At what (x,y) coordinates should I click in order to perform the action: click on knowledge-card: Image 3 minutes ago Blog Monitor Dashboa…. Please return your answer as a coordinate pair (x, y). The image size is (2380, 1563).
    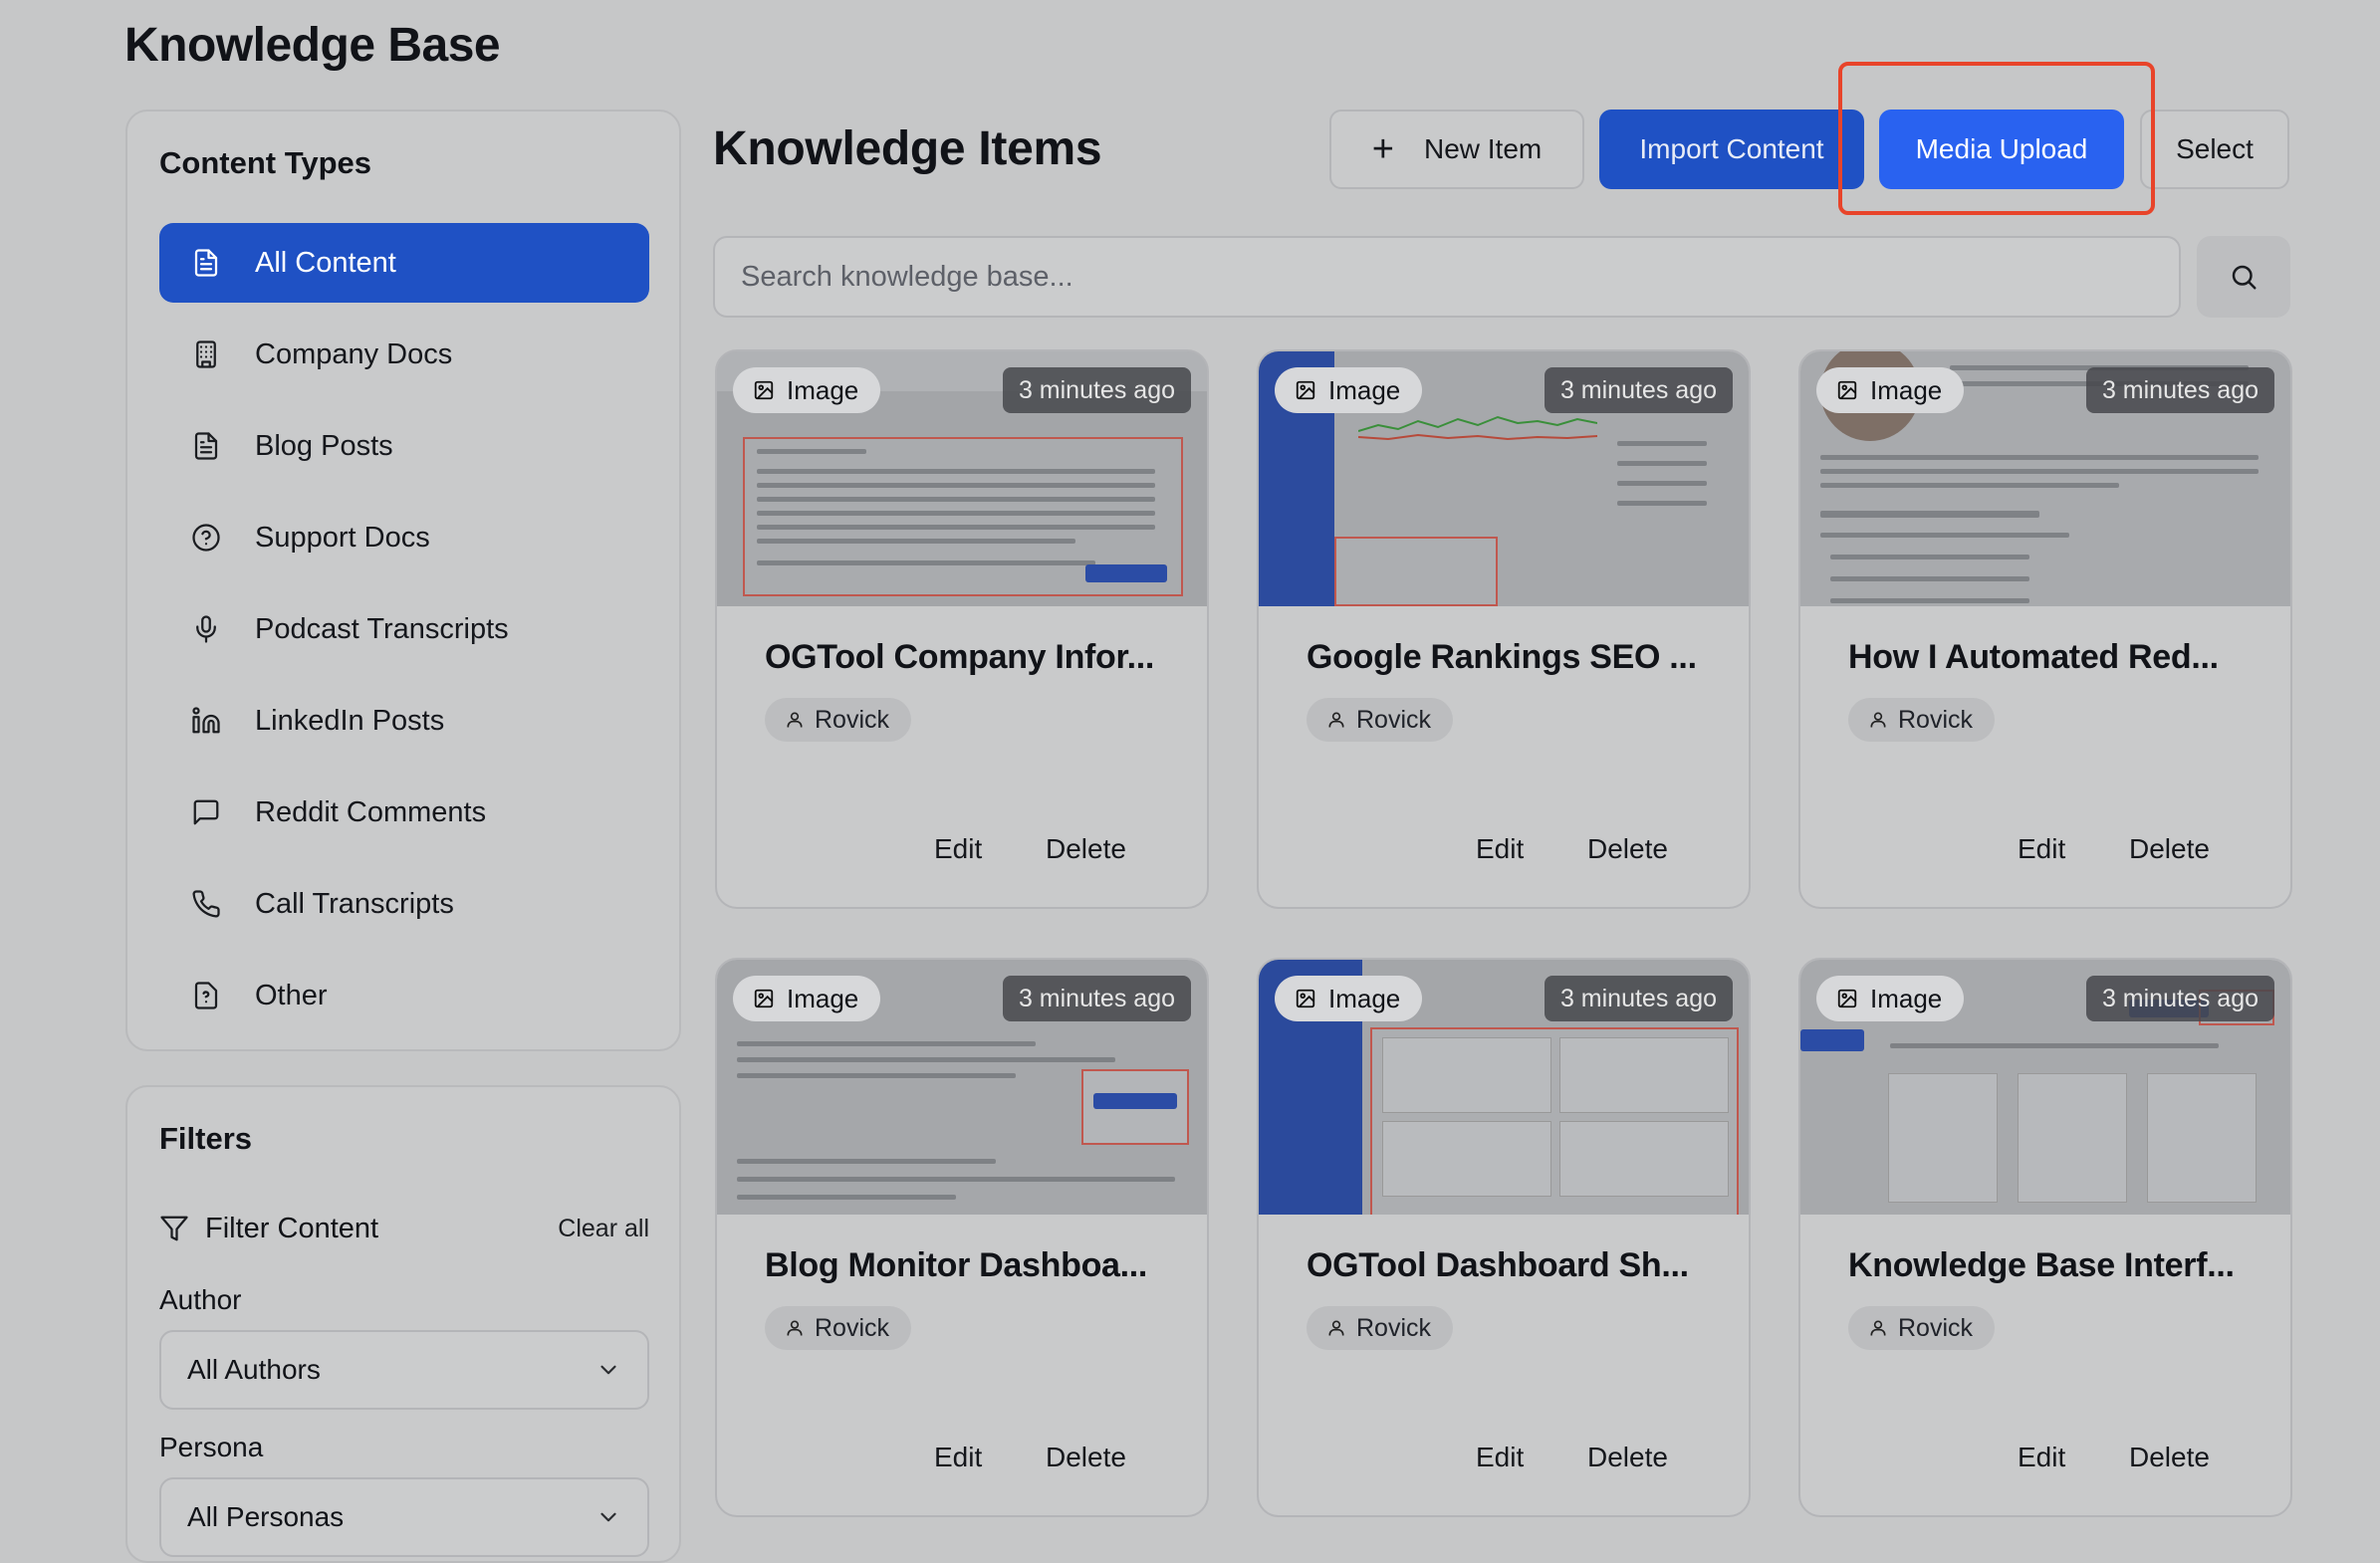
    Looking at the image, I should click on (962, 1237).